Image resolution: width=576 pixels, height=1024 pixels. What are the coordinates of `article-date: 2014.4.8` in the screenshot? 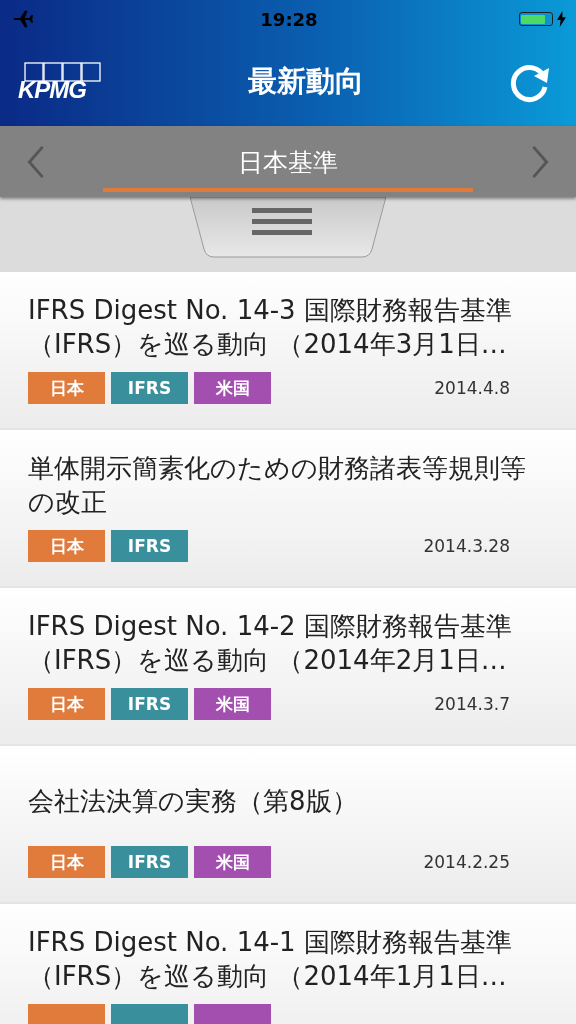 It's located at (472, 388).